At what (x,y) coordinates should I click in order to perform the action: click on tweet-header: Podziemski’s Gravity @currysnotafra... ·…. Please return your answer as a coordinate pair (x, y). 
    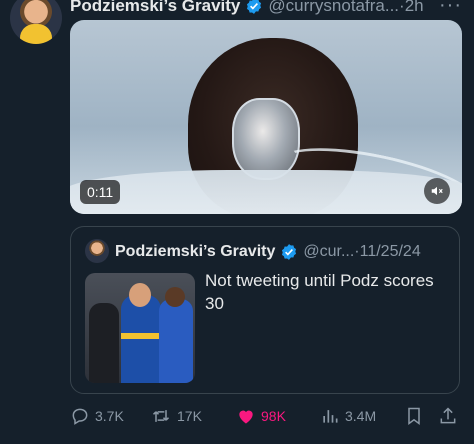
    Looking at the image, I should click on (272, 9).